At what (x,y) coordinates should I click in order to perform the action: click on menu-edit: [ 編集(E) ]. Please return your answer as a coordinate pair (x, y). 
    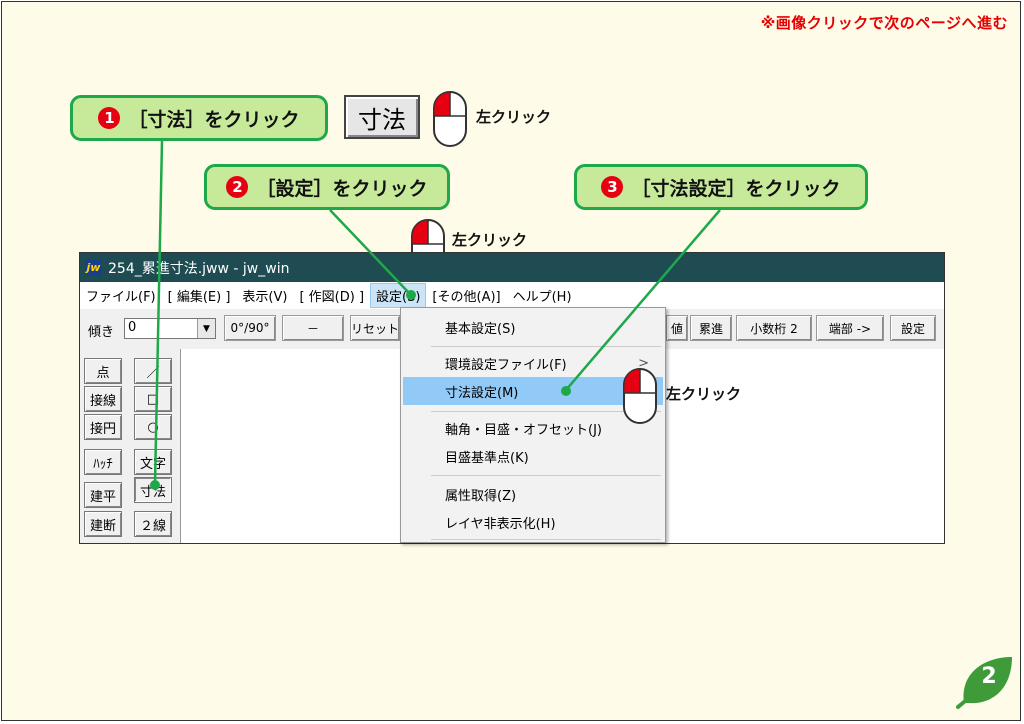
    Looking at the image, I should click on (199, 295).